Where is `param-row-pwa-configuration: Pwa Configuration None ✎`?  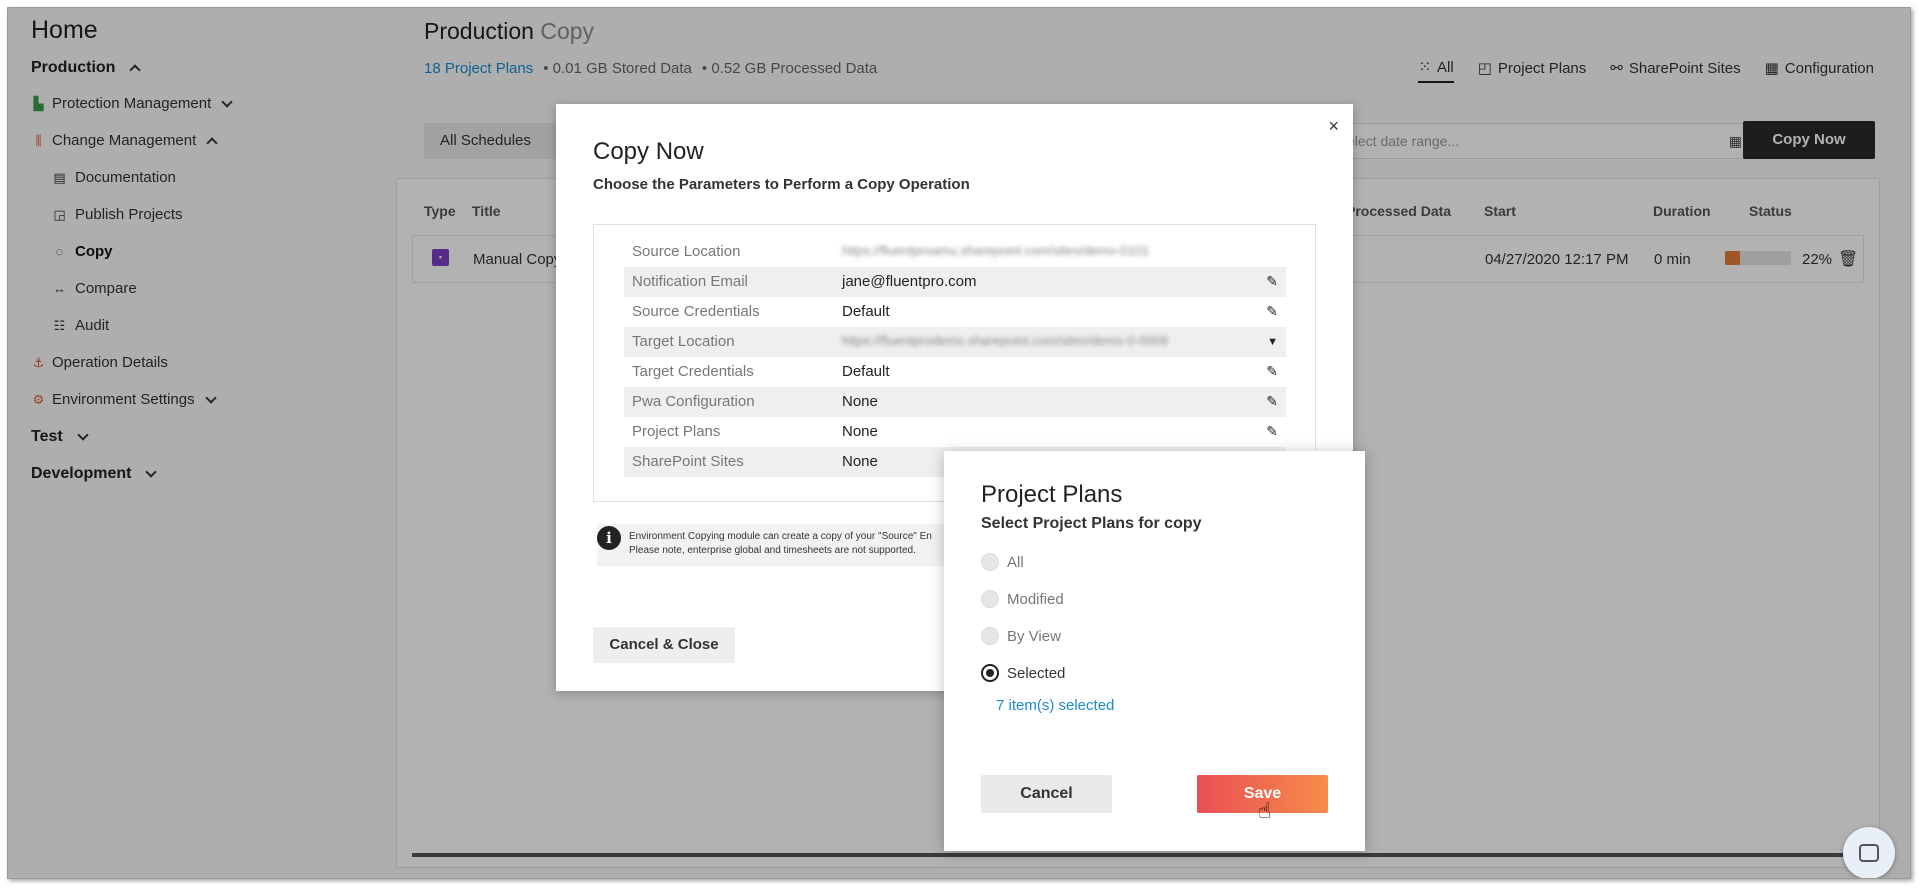
param-row-pwa-configuration: Pwa Configuration None ✎ is located at coordinates (955, 402).